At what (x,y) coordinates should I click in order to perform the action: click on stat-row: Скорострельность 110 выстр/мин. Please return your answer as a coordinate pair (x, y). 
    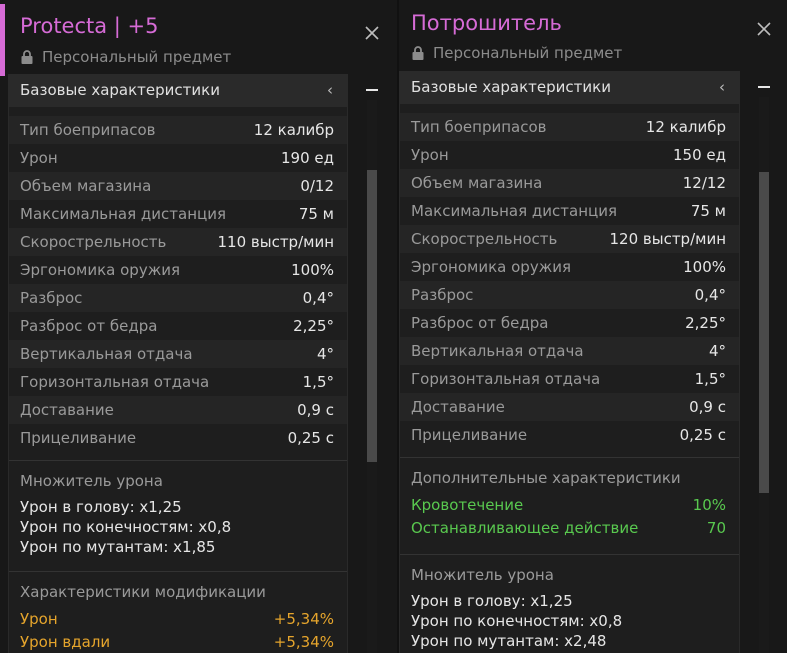
    Looking at the image, I should click on (178, 242).